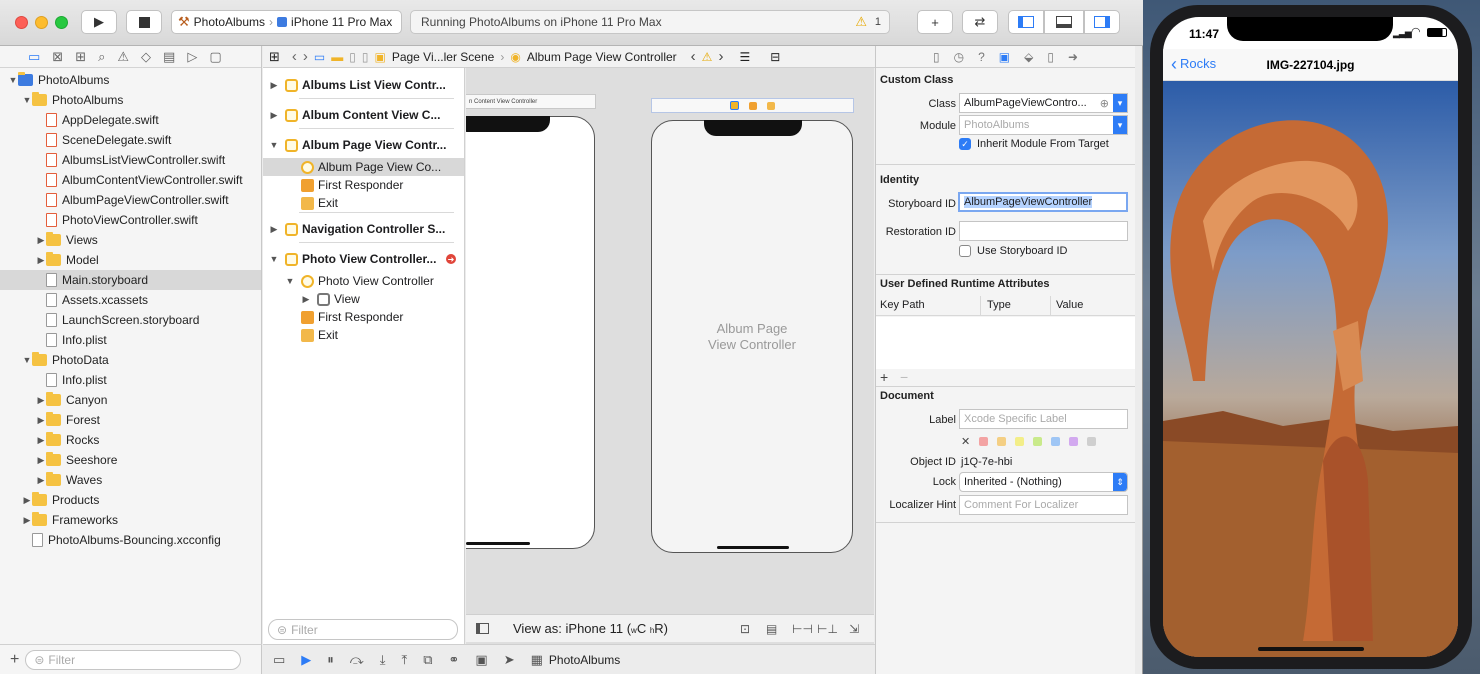  Describe the element at coordinates (981, 57) in the screenshot. I see `help-inspector-icon: ?` at that location.